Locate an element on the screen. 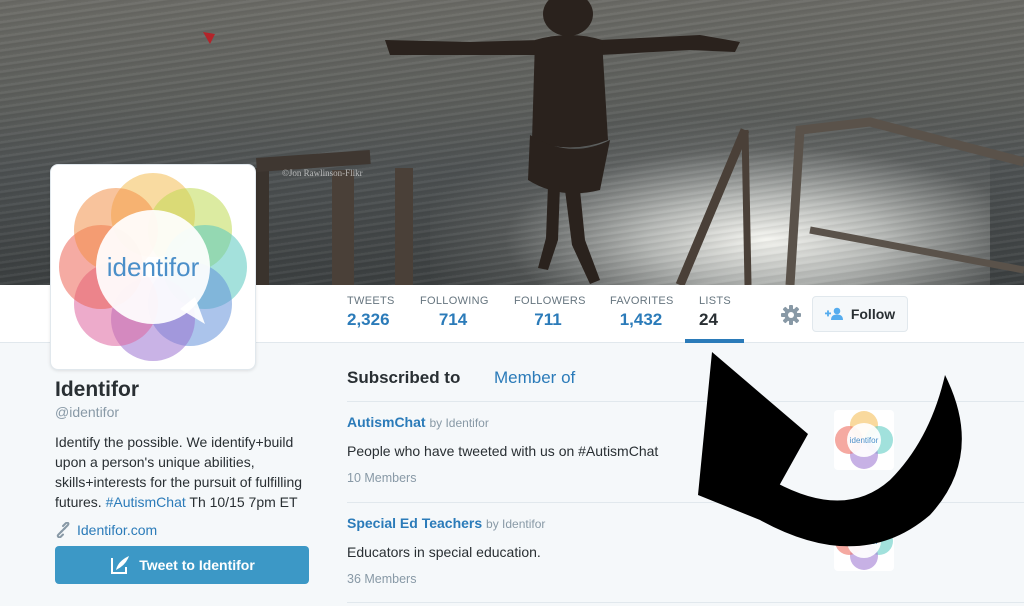 The image size is (1024, 606). tweet-to-button: Tweet to Identifor is located at coordinates (182, 565).